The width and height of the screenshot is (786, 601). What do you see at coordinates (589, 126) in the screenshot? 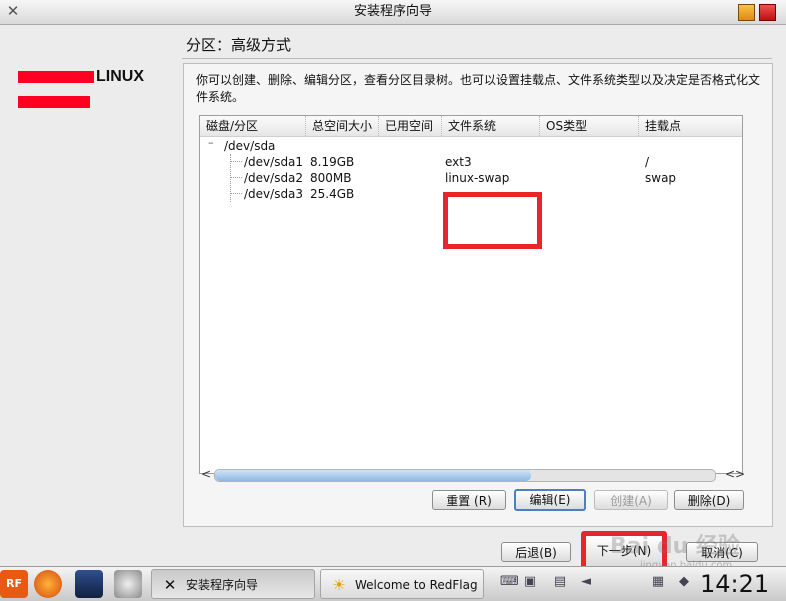
I see `column-header-ostype: OS类型` at bounding box center [589, 126].